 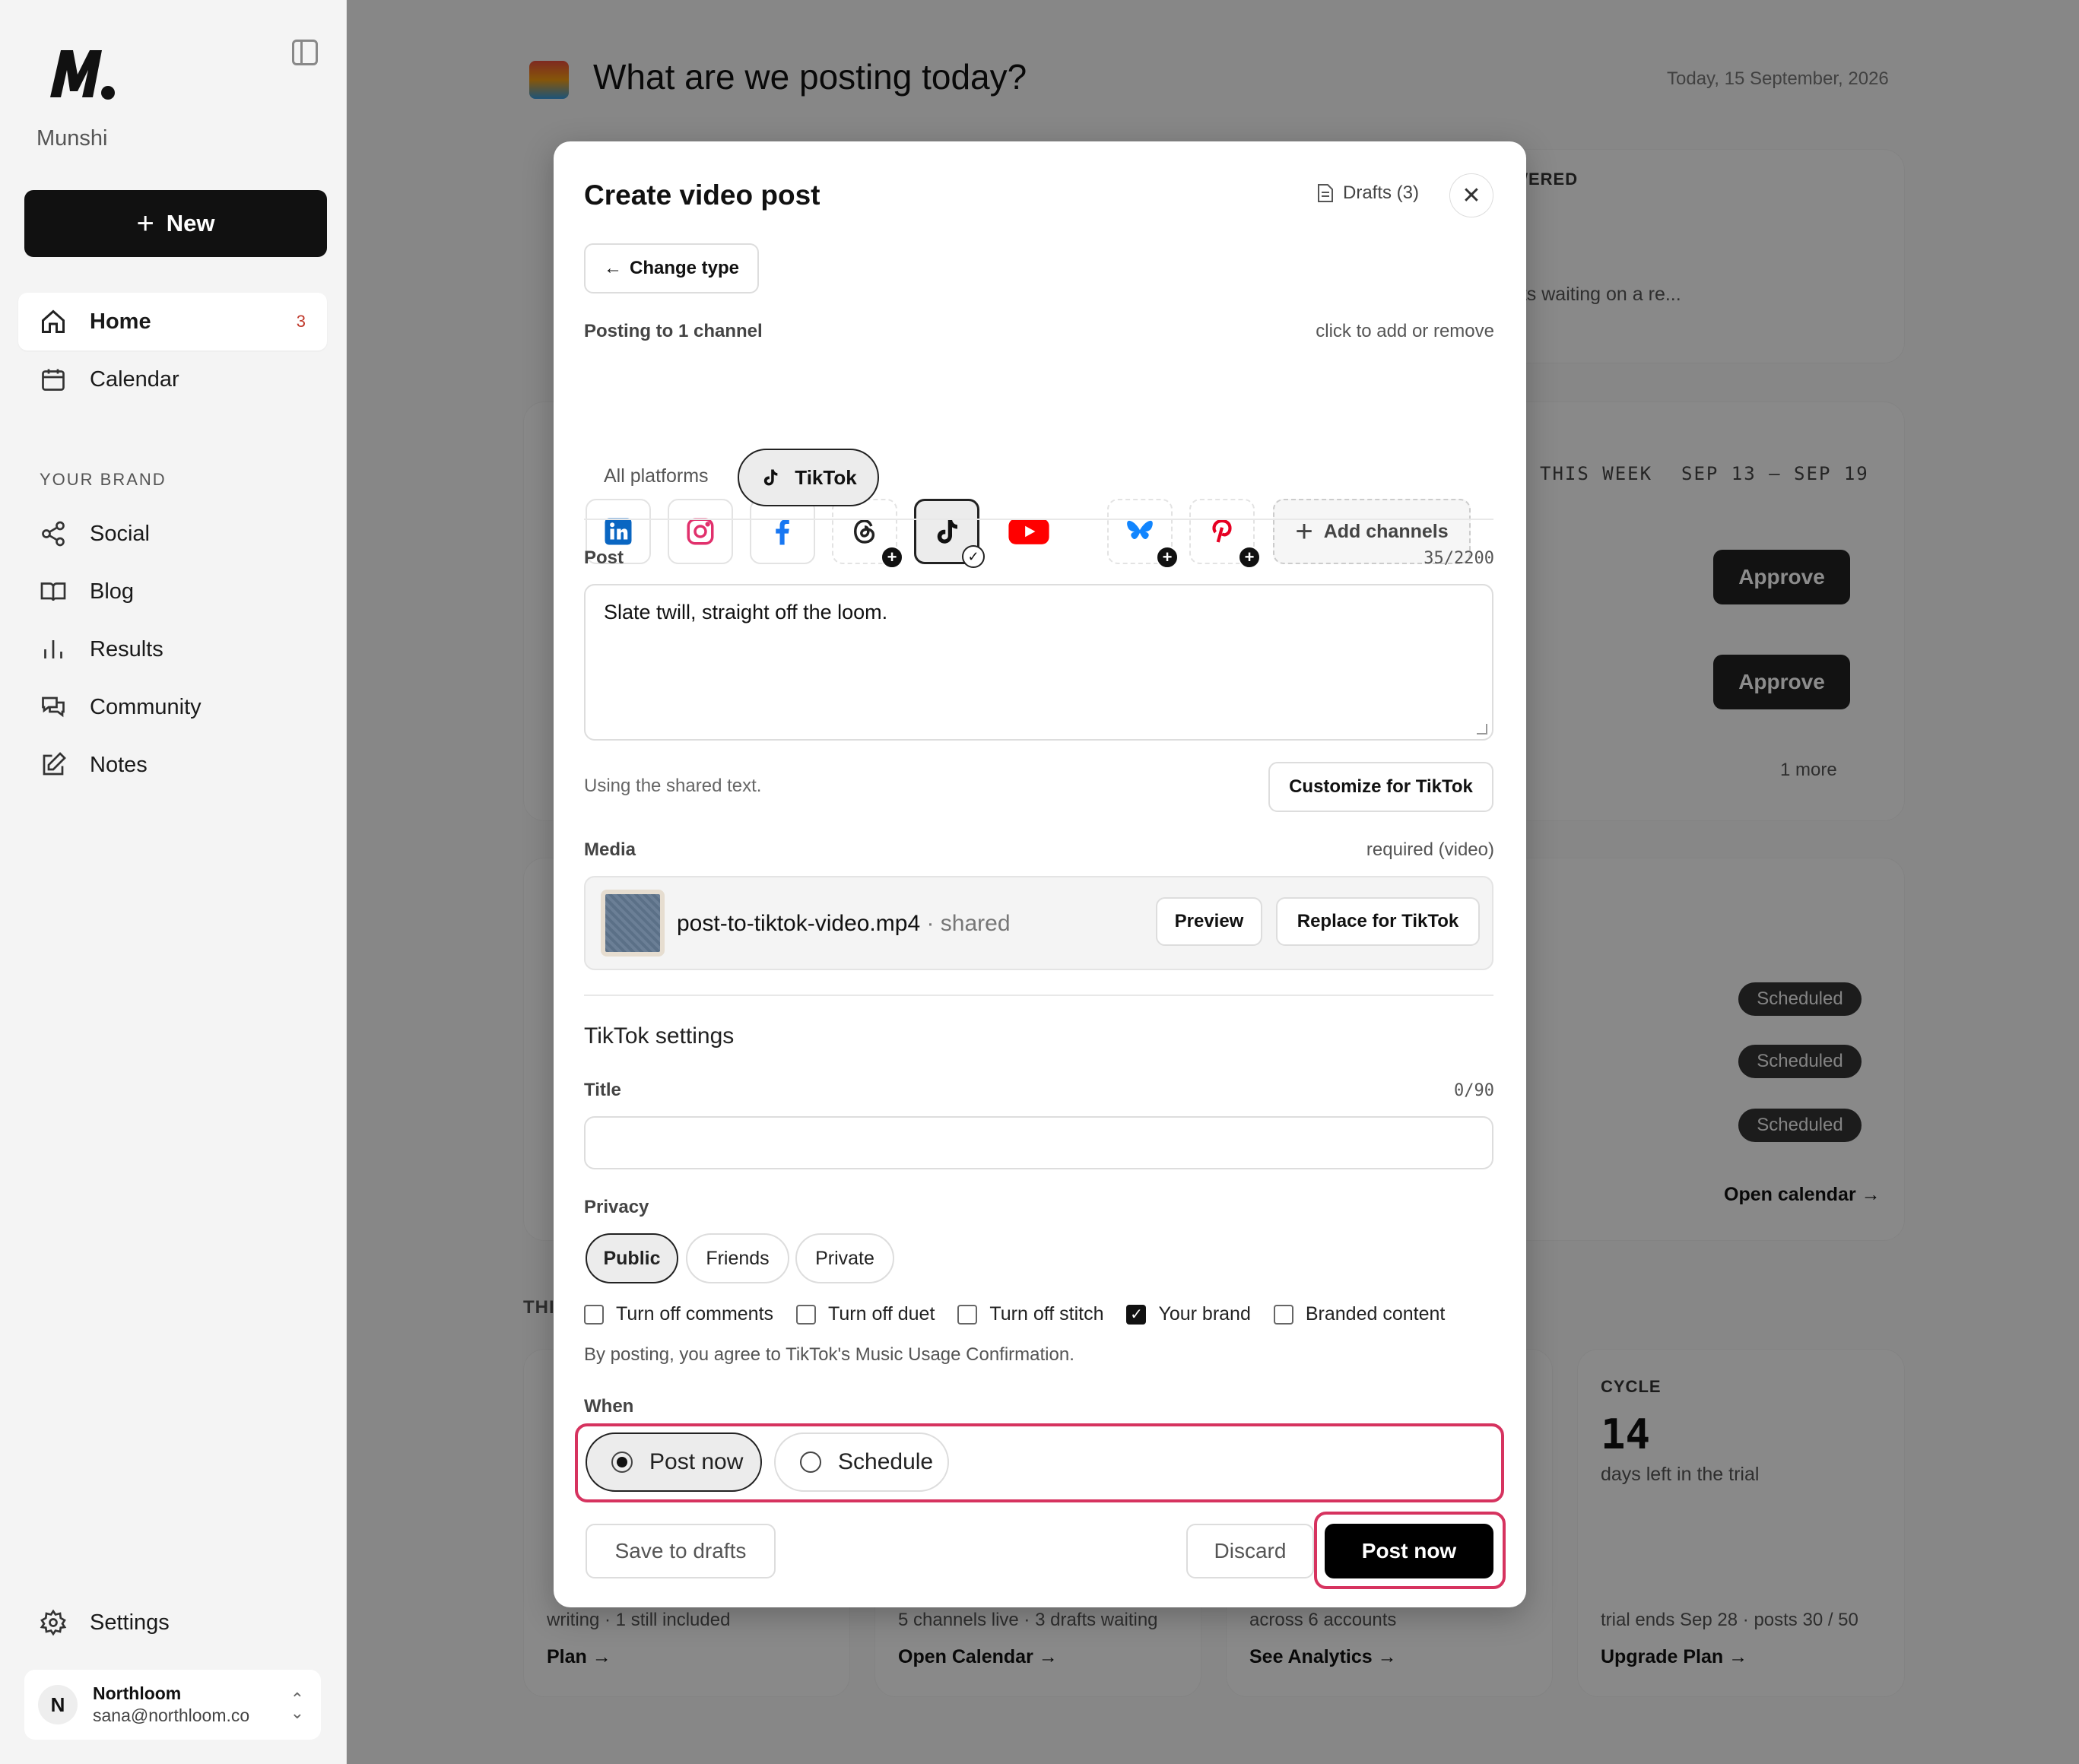 What do you see at coordinates (844, 1258) in the screenshot?
I see `privacy-private: Private` at bounding box center [844, 1258].